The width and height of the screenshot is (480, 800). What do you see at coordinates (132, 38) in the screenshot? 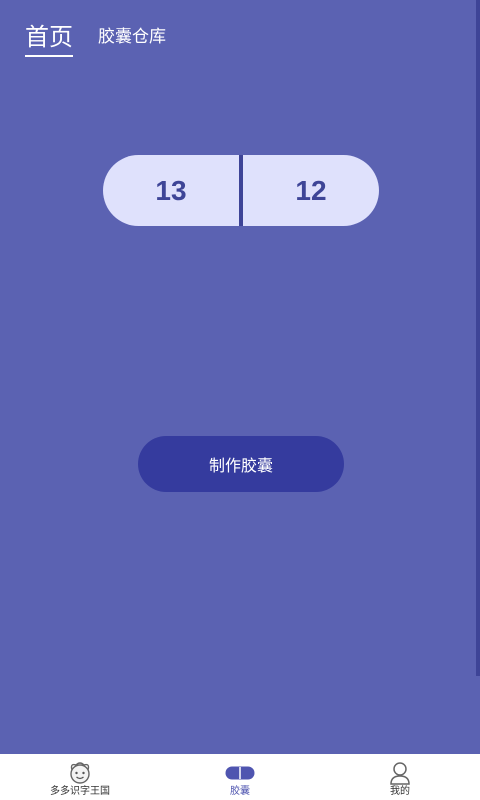
I see `tab-capsule-warehouse: 胶囊仓库` at bounding box center [132, 38].